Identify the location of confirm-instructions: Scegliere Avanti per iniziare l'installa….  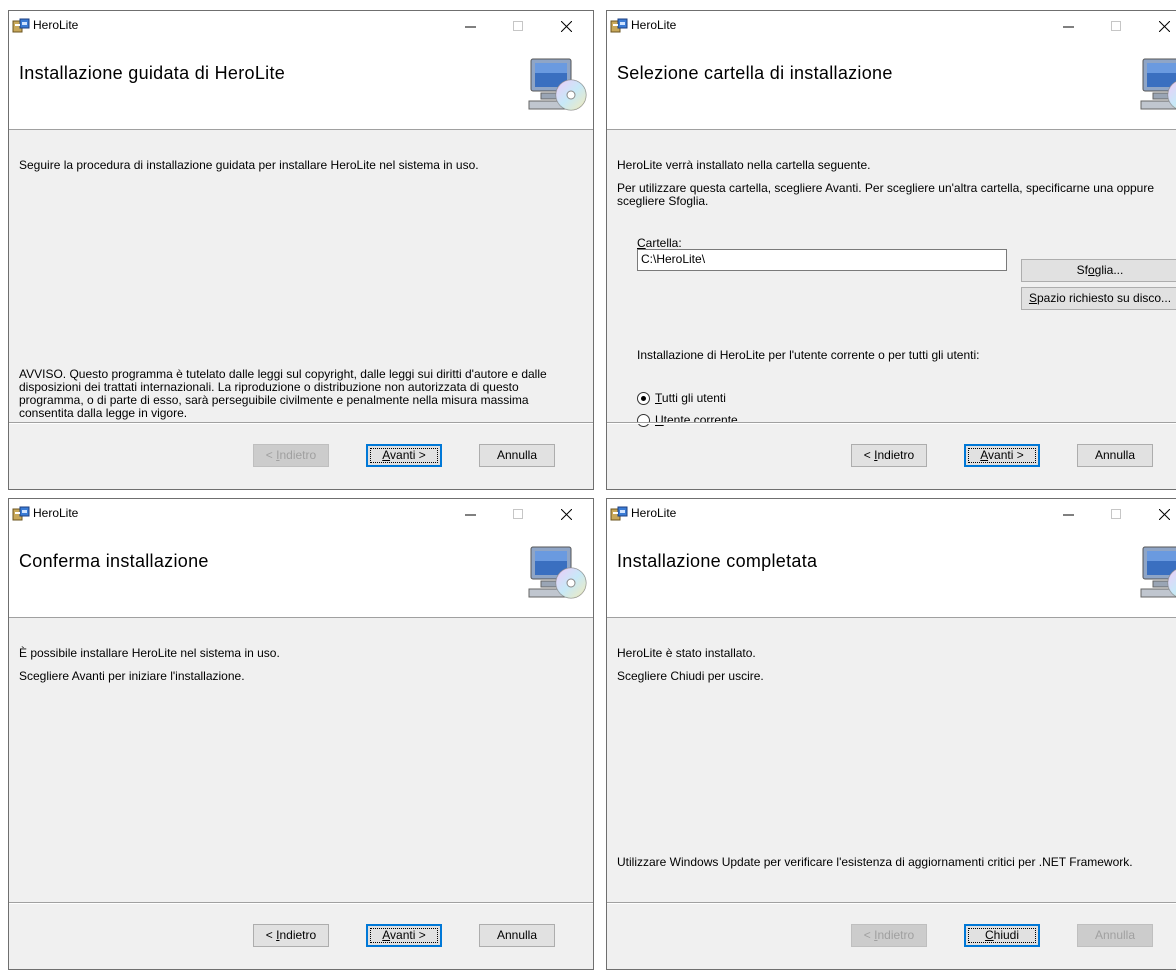
(132, 676).